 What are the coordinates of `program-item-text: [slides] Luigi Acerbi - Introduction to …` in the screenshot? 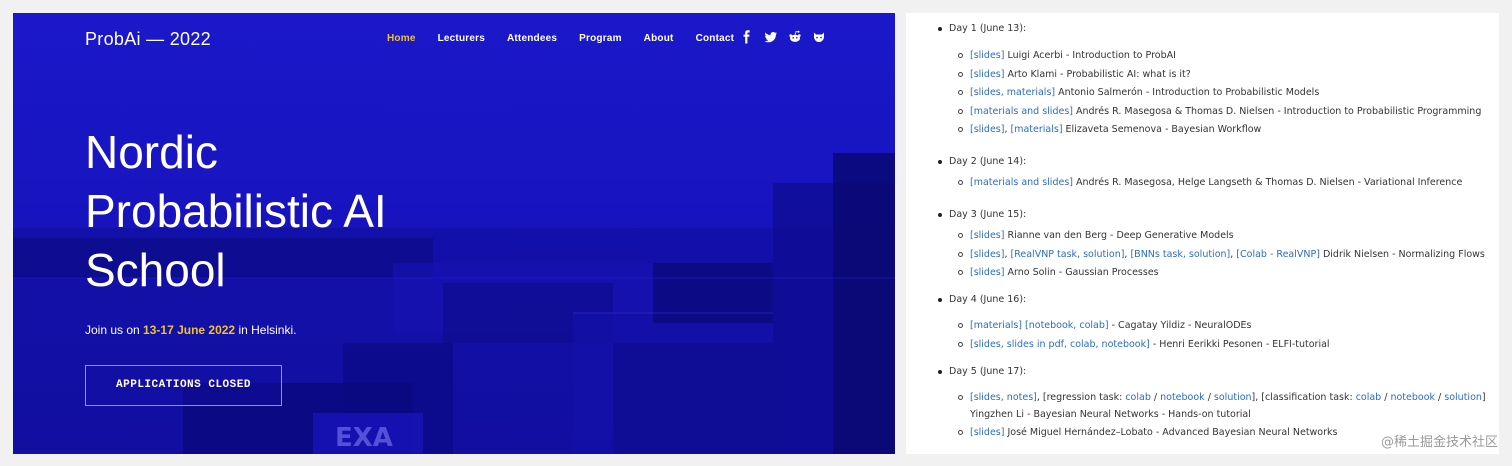 It's located at (1073, 55).